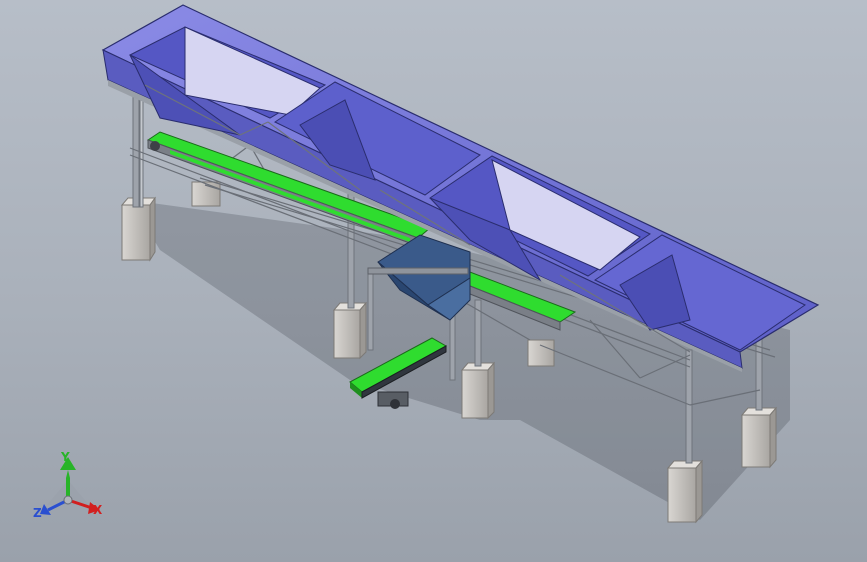  What do you see at coordinates (37, 513) in the screenshot?
I see `z-axis-label: Z` at bounding box center [37, 513].